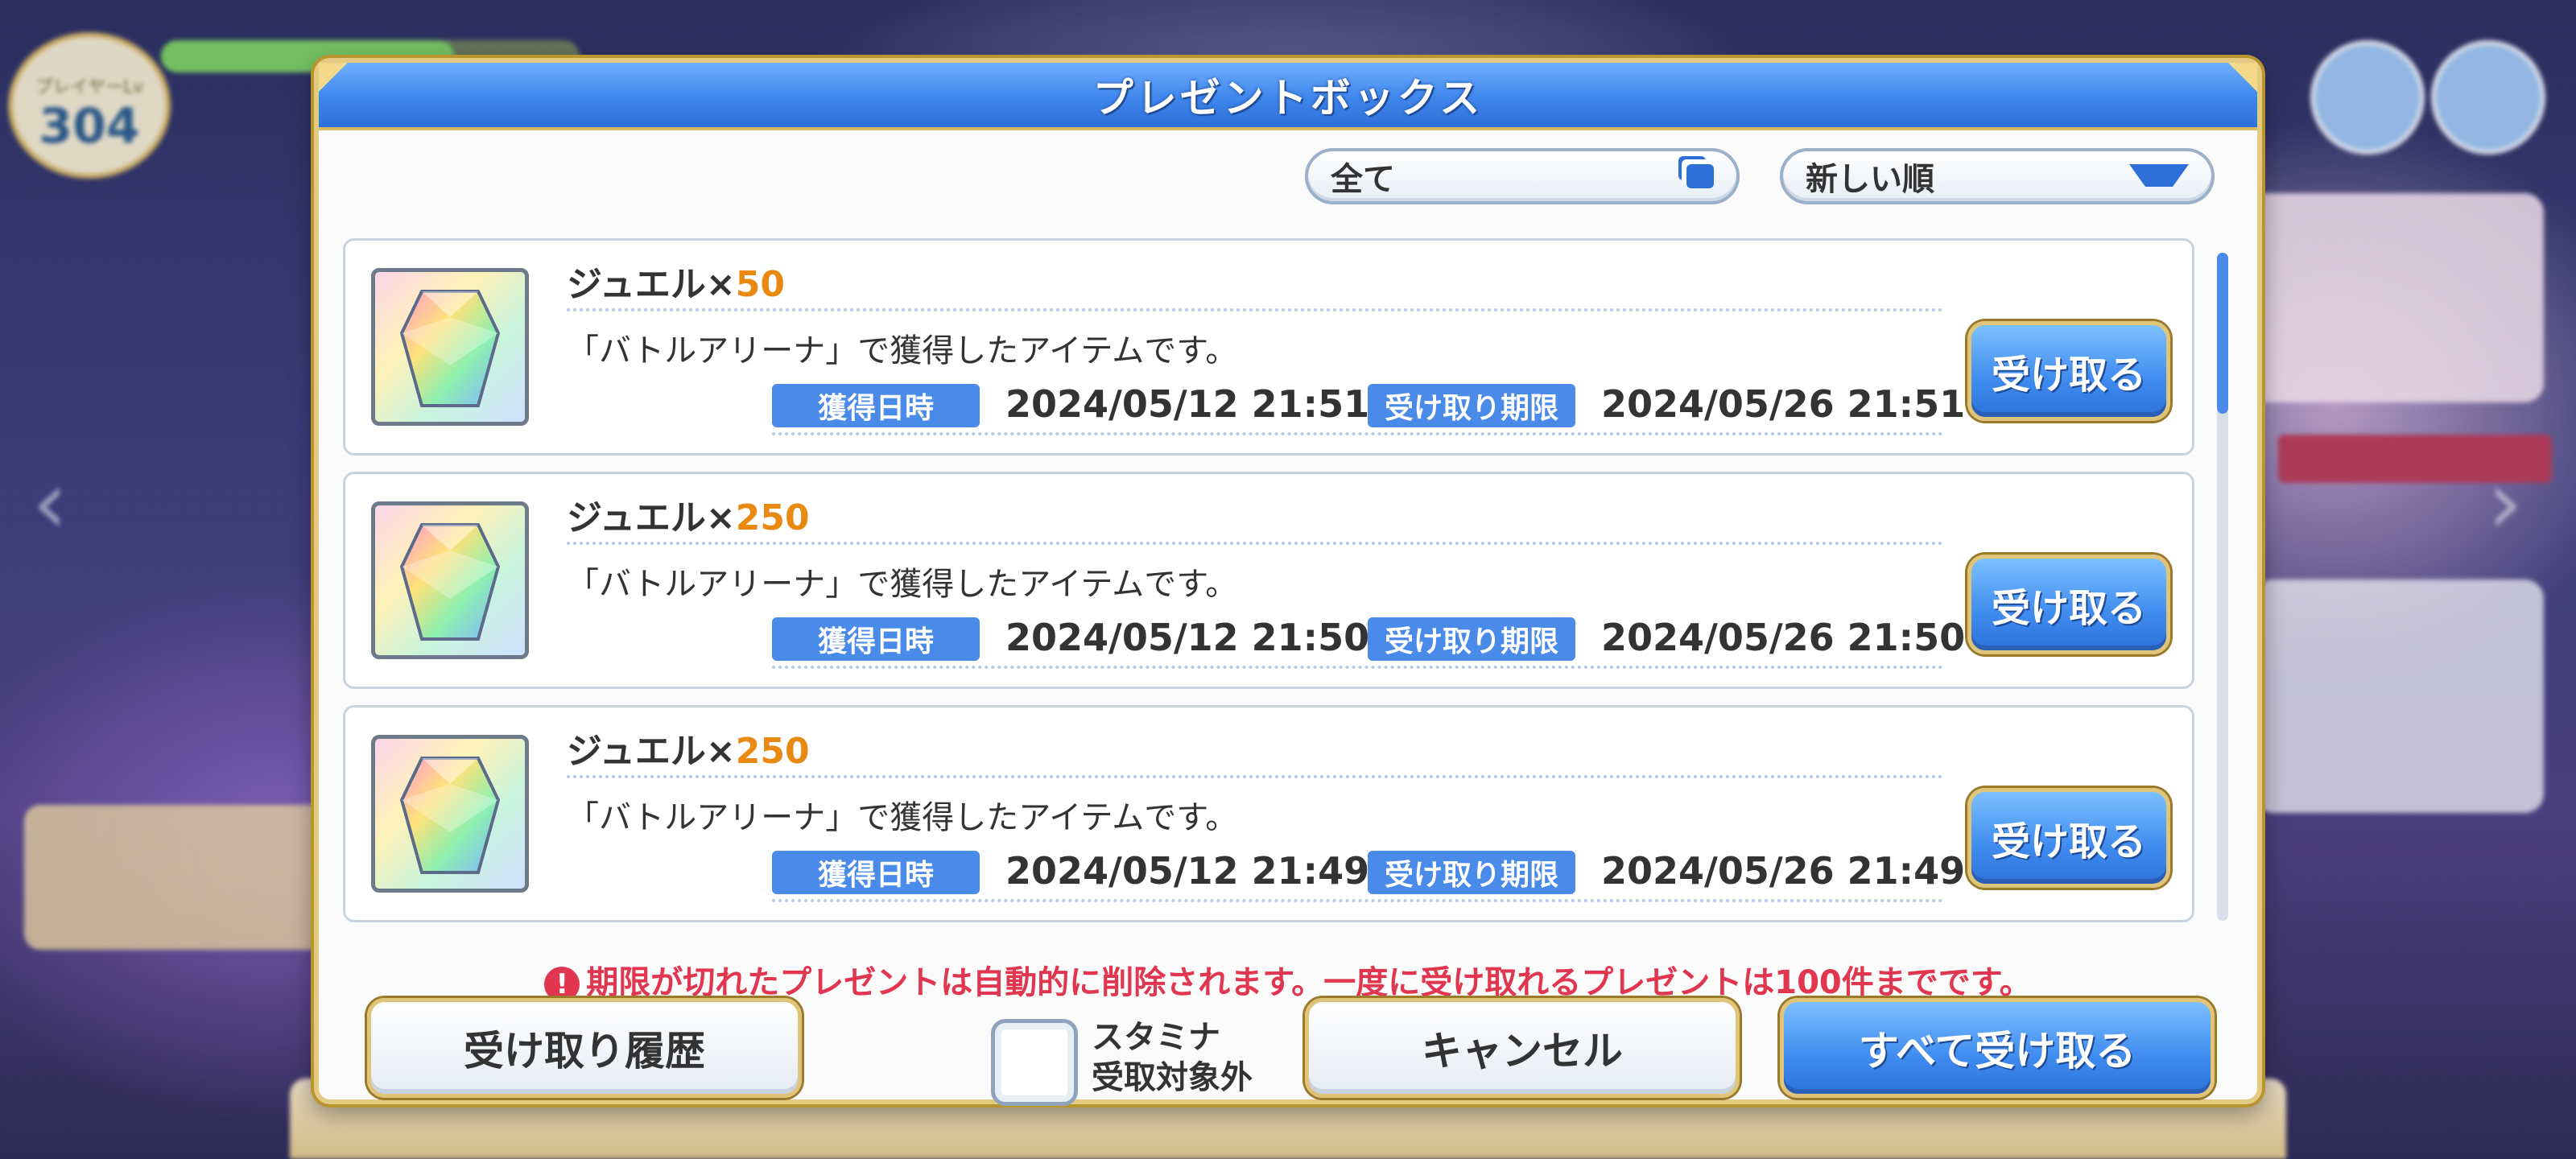 The height and width of the screenshot is (1159, 2576). I want to click on receive-history-button: 受け取り履歴, so click(584, 1048).